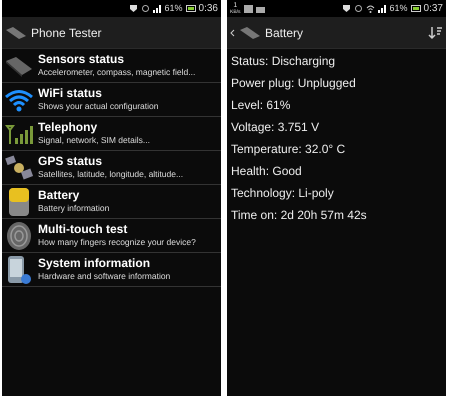 This screenshot has width=450, height=400. I want to click on info-line: Time on: 2d 20h 57m 42s, so click(299, 215).